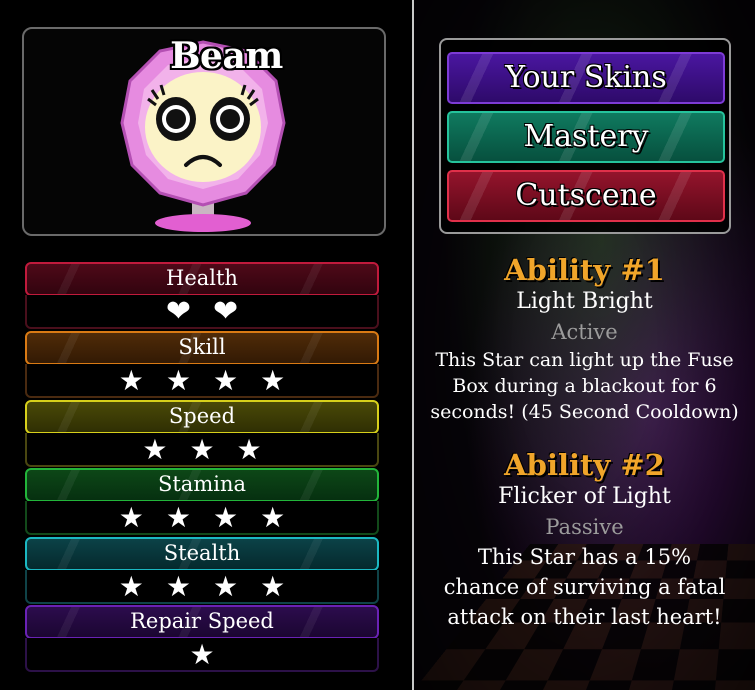 The width and height of the screenshot is (755, 690). I want to click on ability-title: Ability #2, so click(584, 465).